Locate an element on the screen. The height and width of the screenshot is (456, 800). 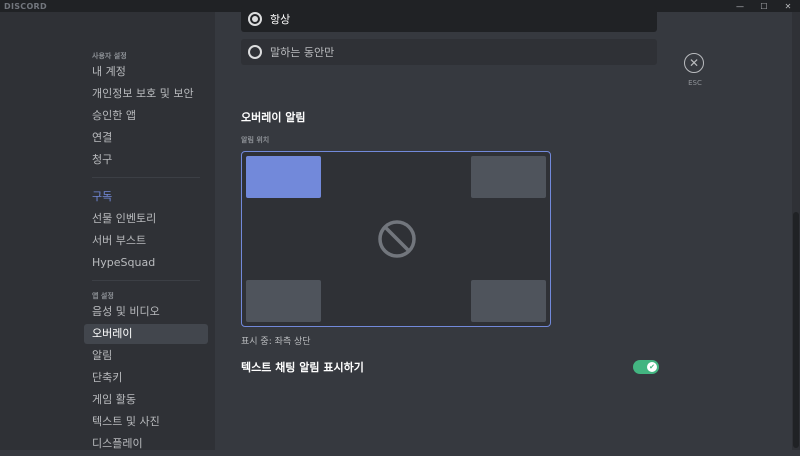
close-settings-button: ✕ is located at coordinates (694, 63).